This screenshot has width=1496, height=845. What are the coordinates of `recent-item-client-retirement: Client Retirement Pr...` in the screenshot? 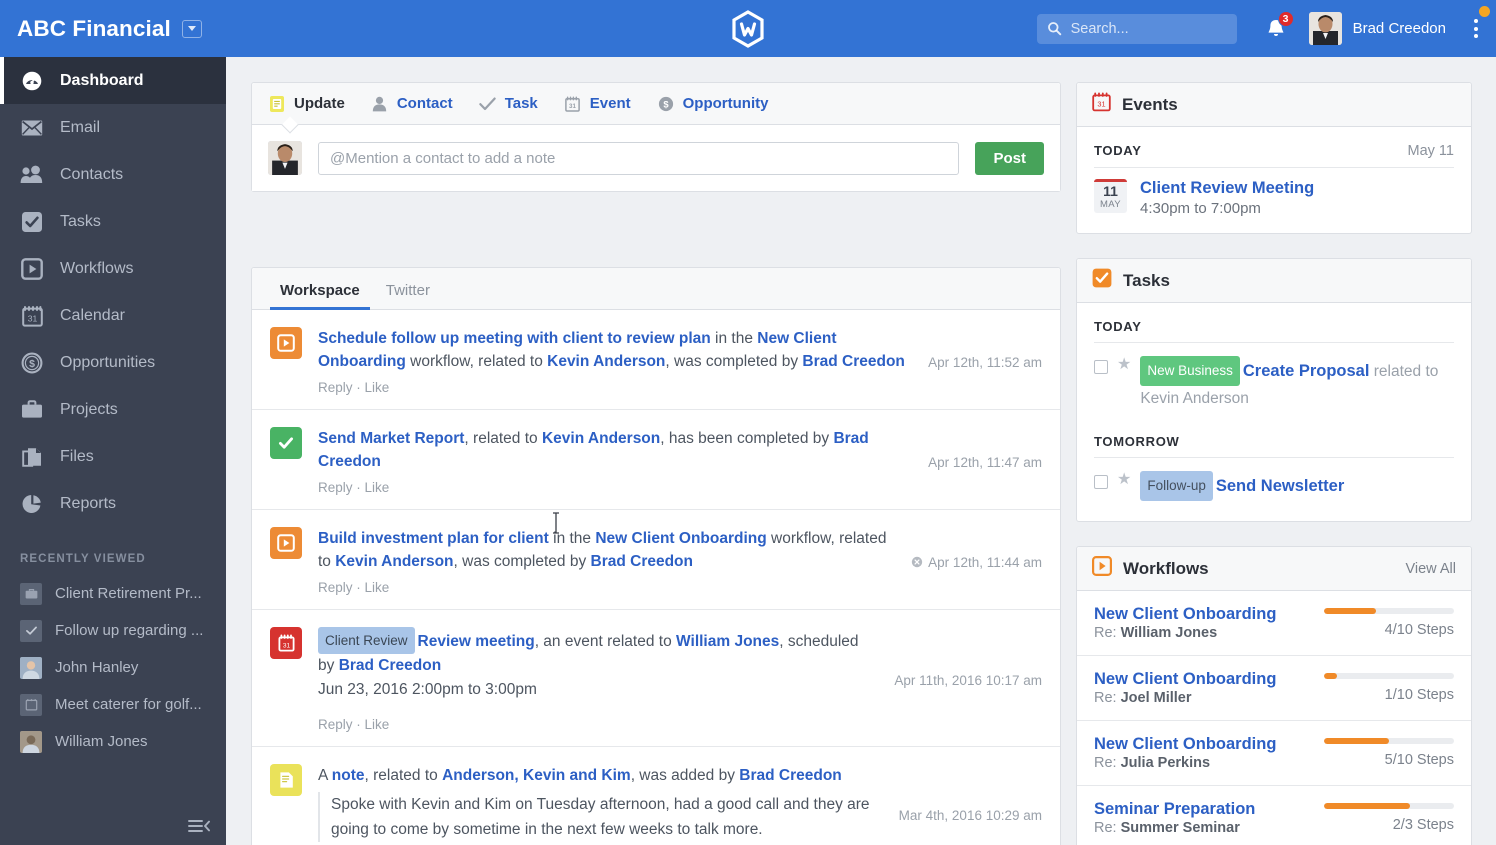 It's located at (113, 593).